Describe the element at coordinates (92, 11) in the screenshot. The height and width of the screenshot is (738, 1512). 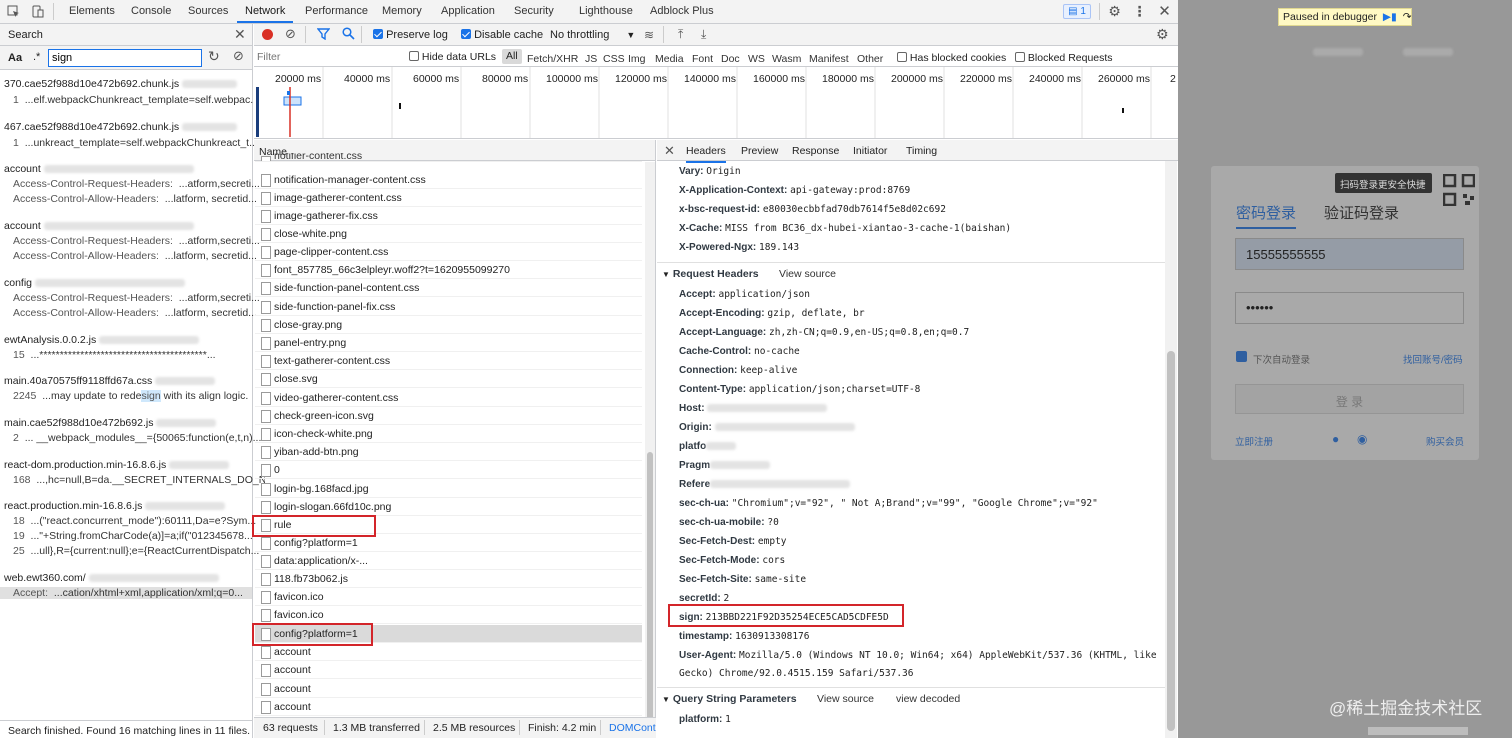
I see `tab-elements: Elements` at that location.